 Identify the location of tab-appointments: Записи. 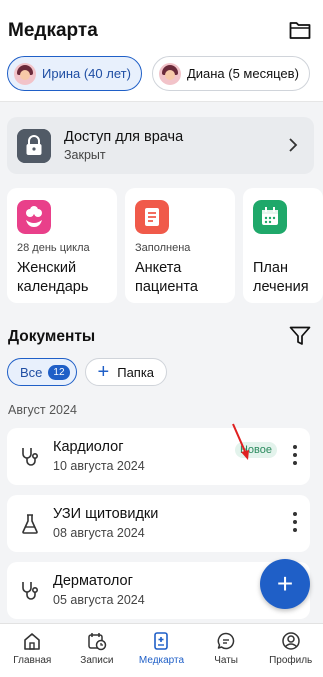
(97, 650).